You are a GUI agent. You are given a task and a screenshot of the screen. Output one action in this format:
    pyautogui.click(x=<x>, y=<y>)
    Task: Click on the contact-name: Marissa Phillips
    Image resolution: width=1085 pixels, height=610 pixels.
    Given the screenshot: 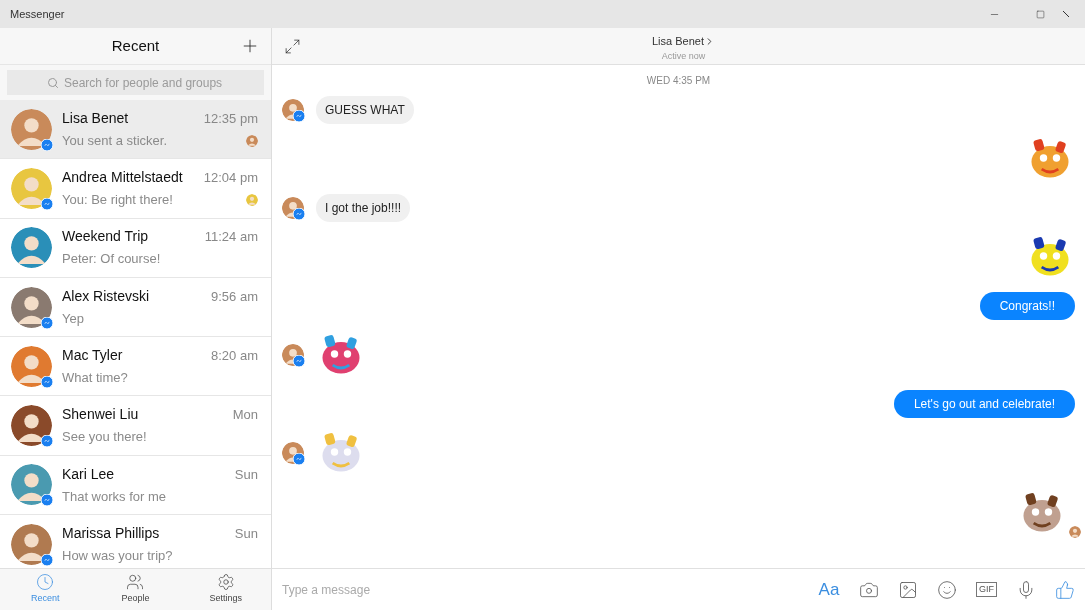 What is the action you would take?
    pyautogui.click(x=111, y=533)
    